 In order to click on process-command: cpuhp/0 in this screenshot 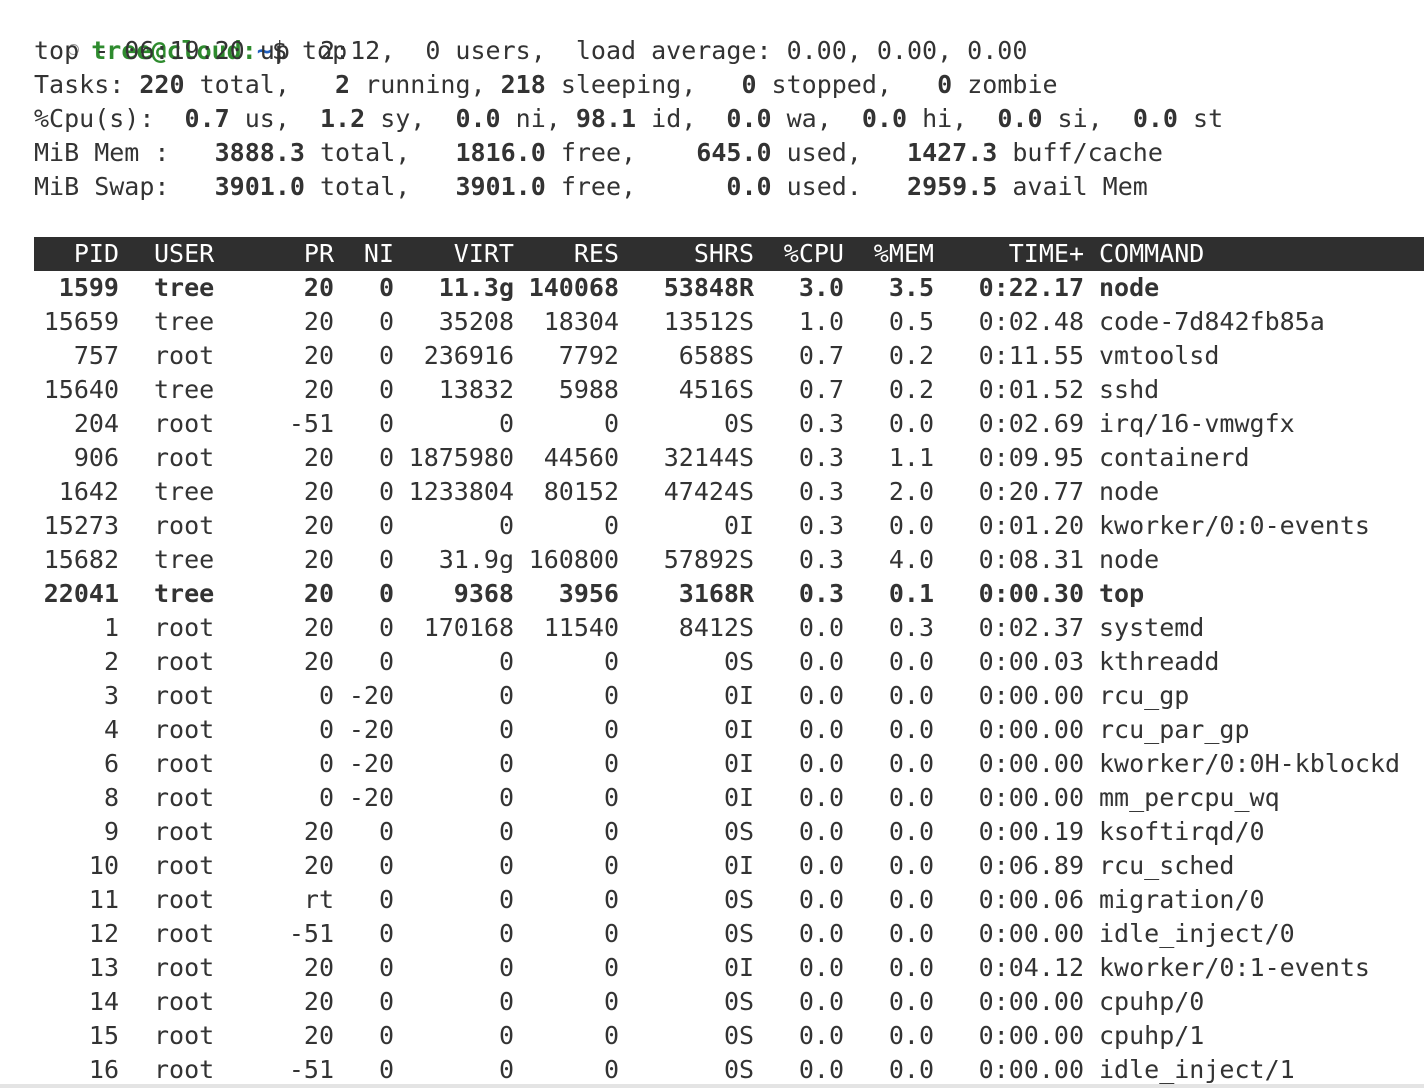, I will do `click(1152, 1001)`.